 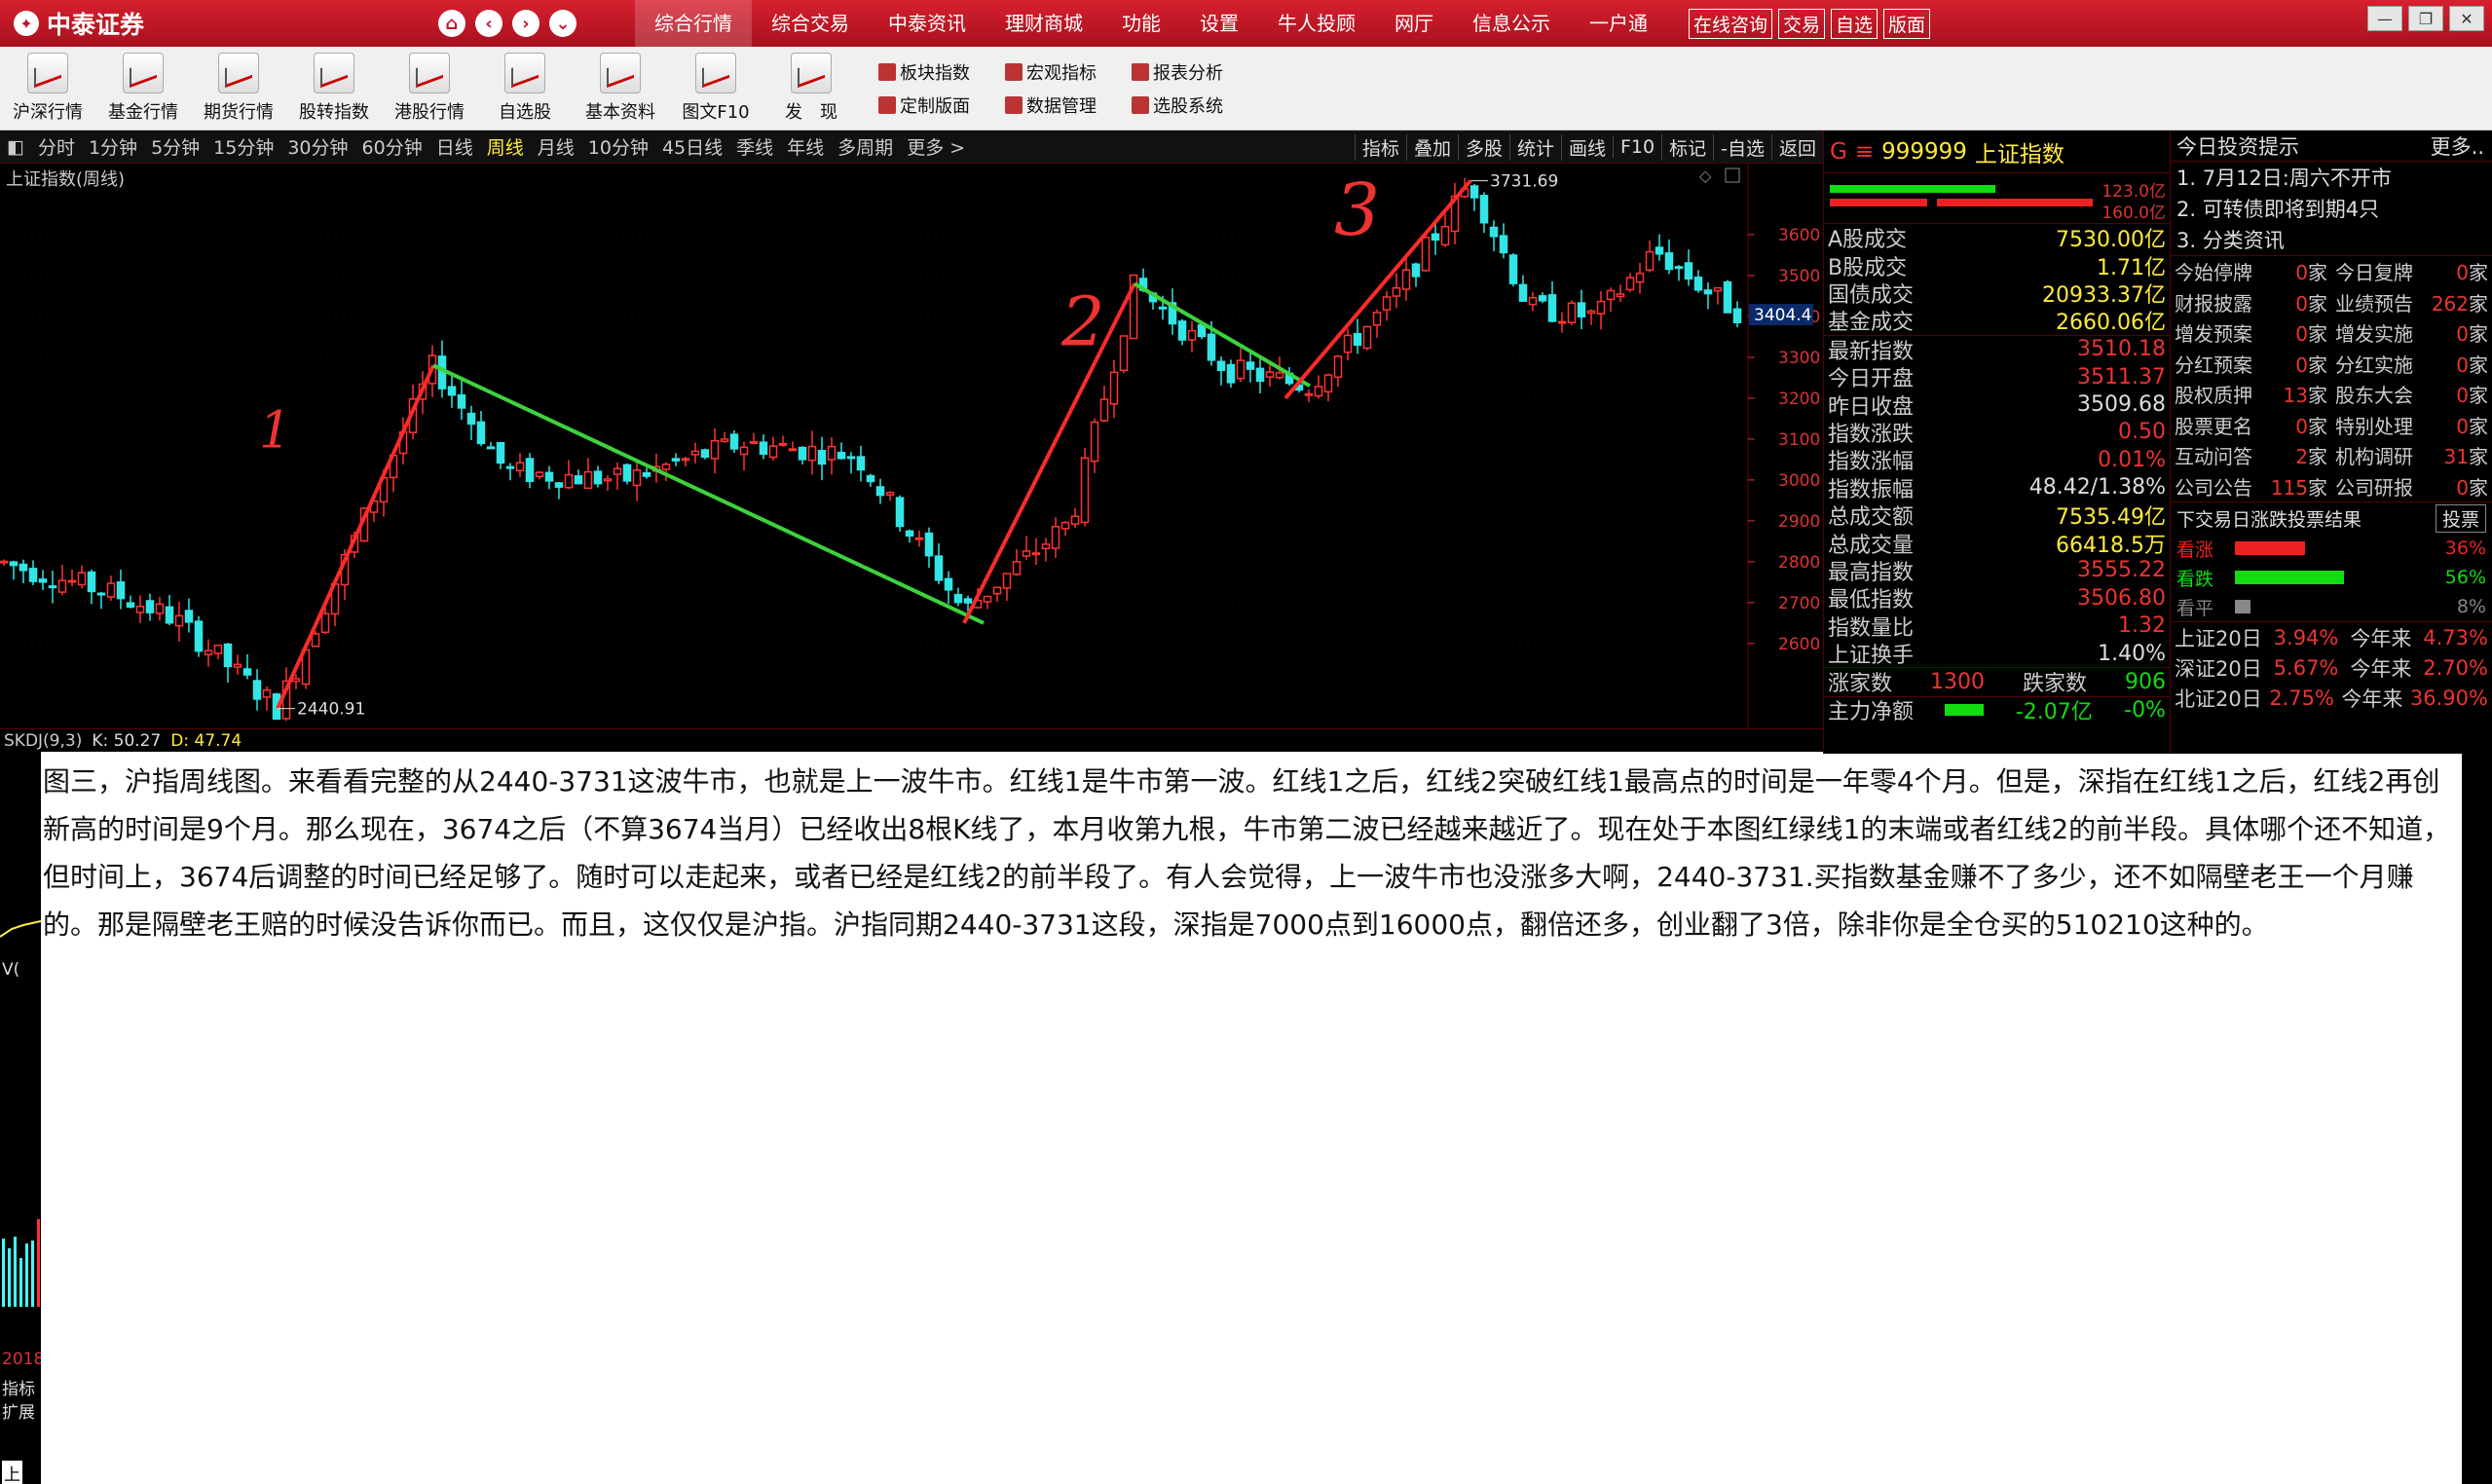 What do you see at coordinates (56, 146) in the screenshot?
I see `period-tab: 分时` at bounding box center [56, 146].